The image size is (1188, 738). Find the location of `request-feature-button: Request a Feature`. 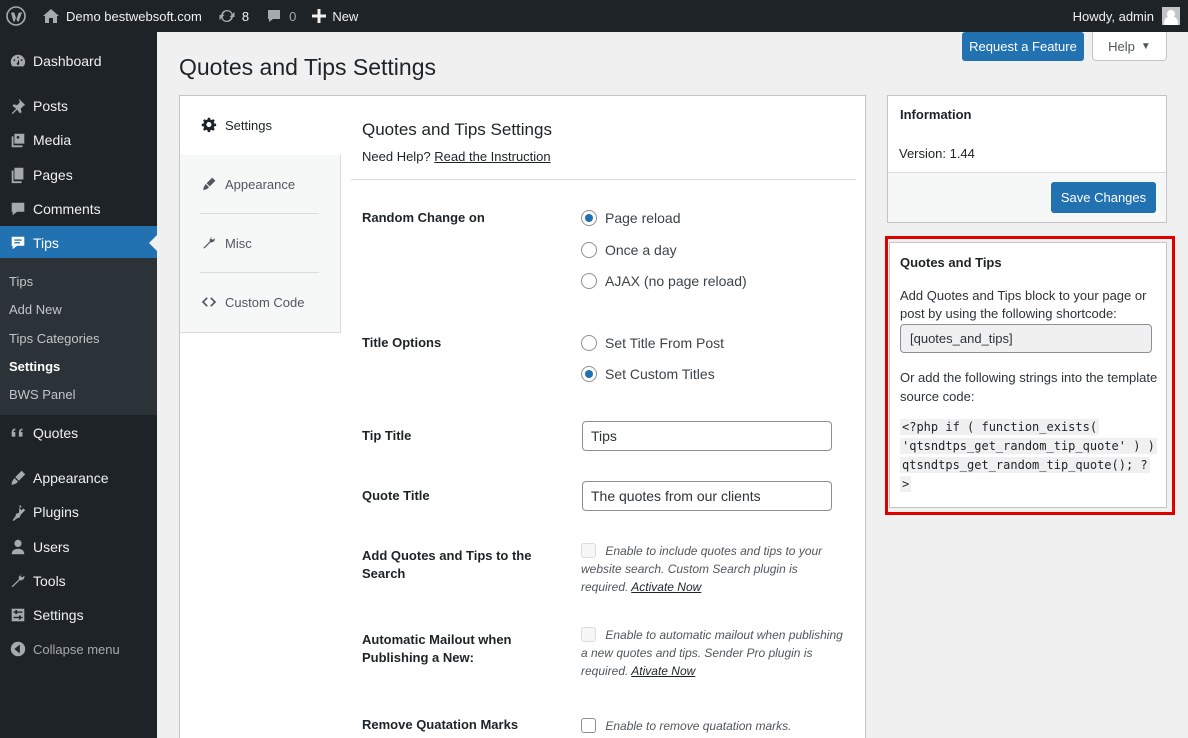

request-feature-button: Request a Feature is located at coordinates (1023, 46).